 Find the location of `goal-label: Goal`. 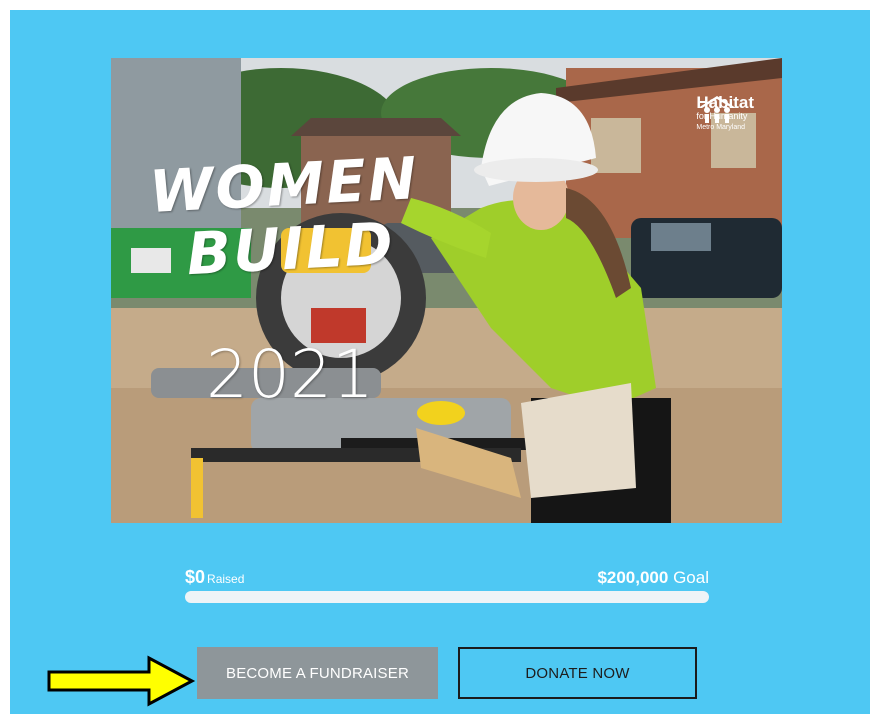

goal-label: Goal is located at coordinates (691, 577).